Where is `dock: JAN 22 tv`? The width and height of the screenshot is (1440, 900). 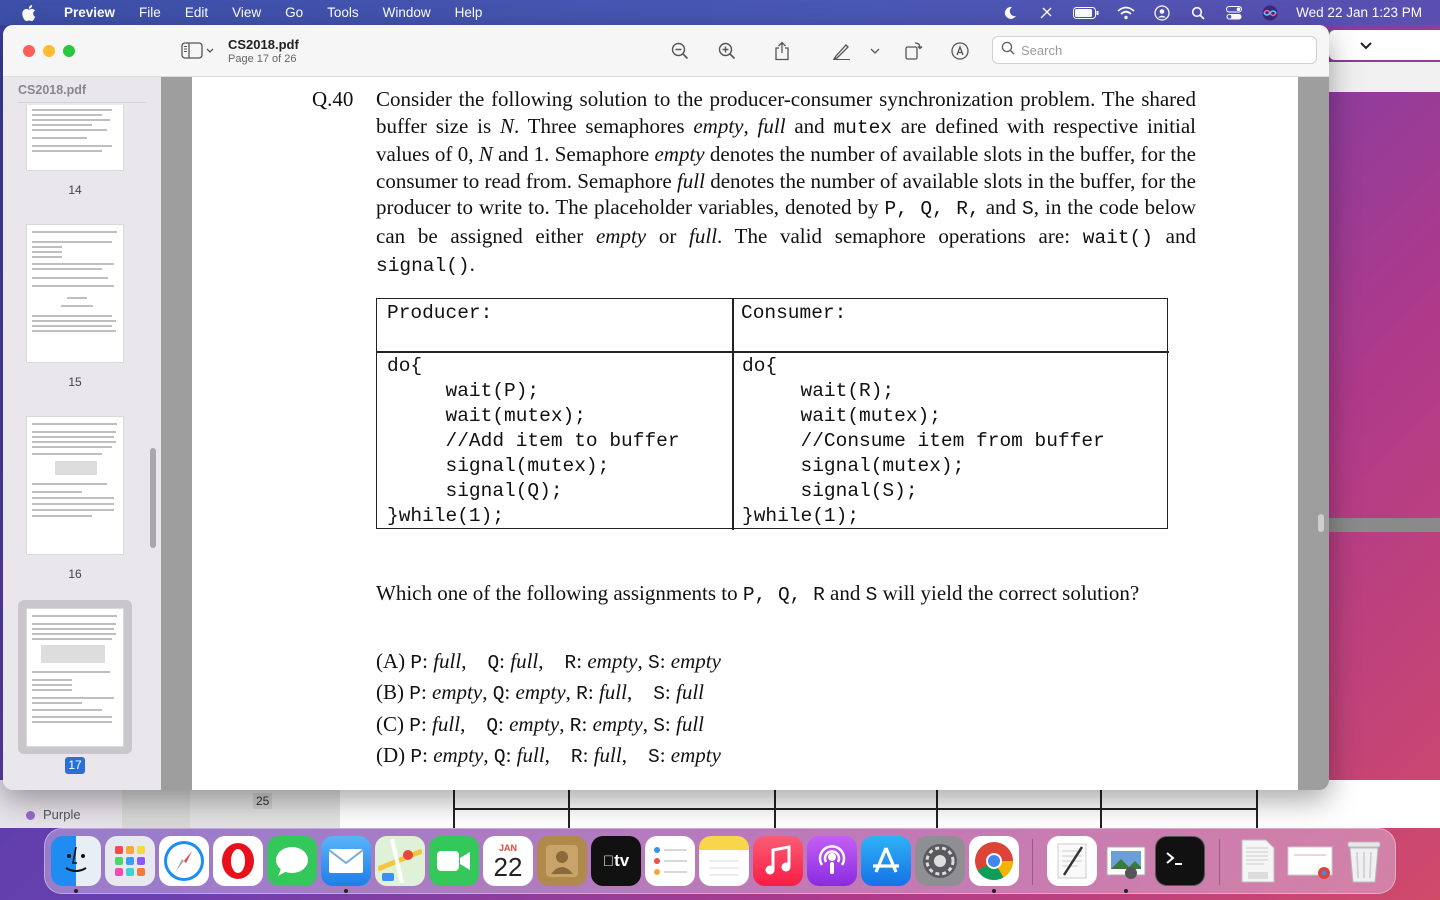 dock: JAN 22 tv is located at coordinates (720, 861).